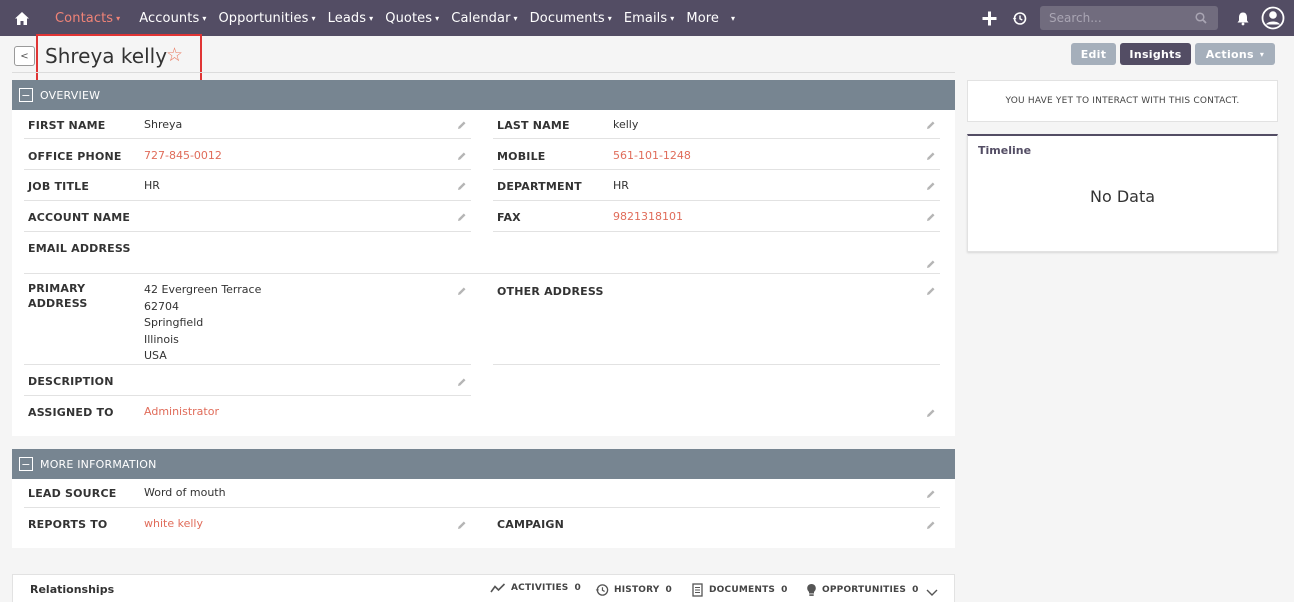  I want to click on last-name-value: kelly, so click(626, 124).